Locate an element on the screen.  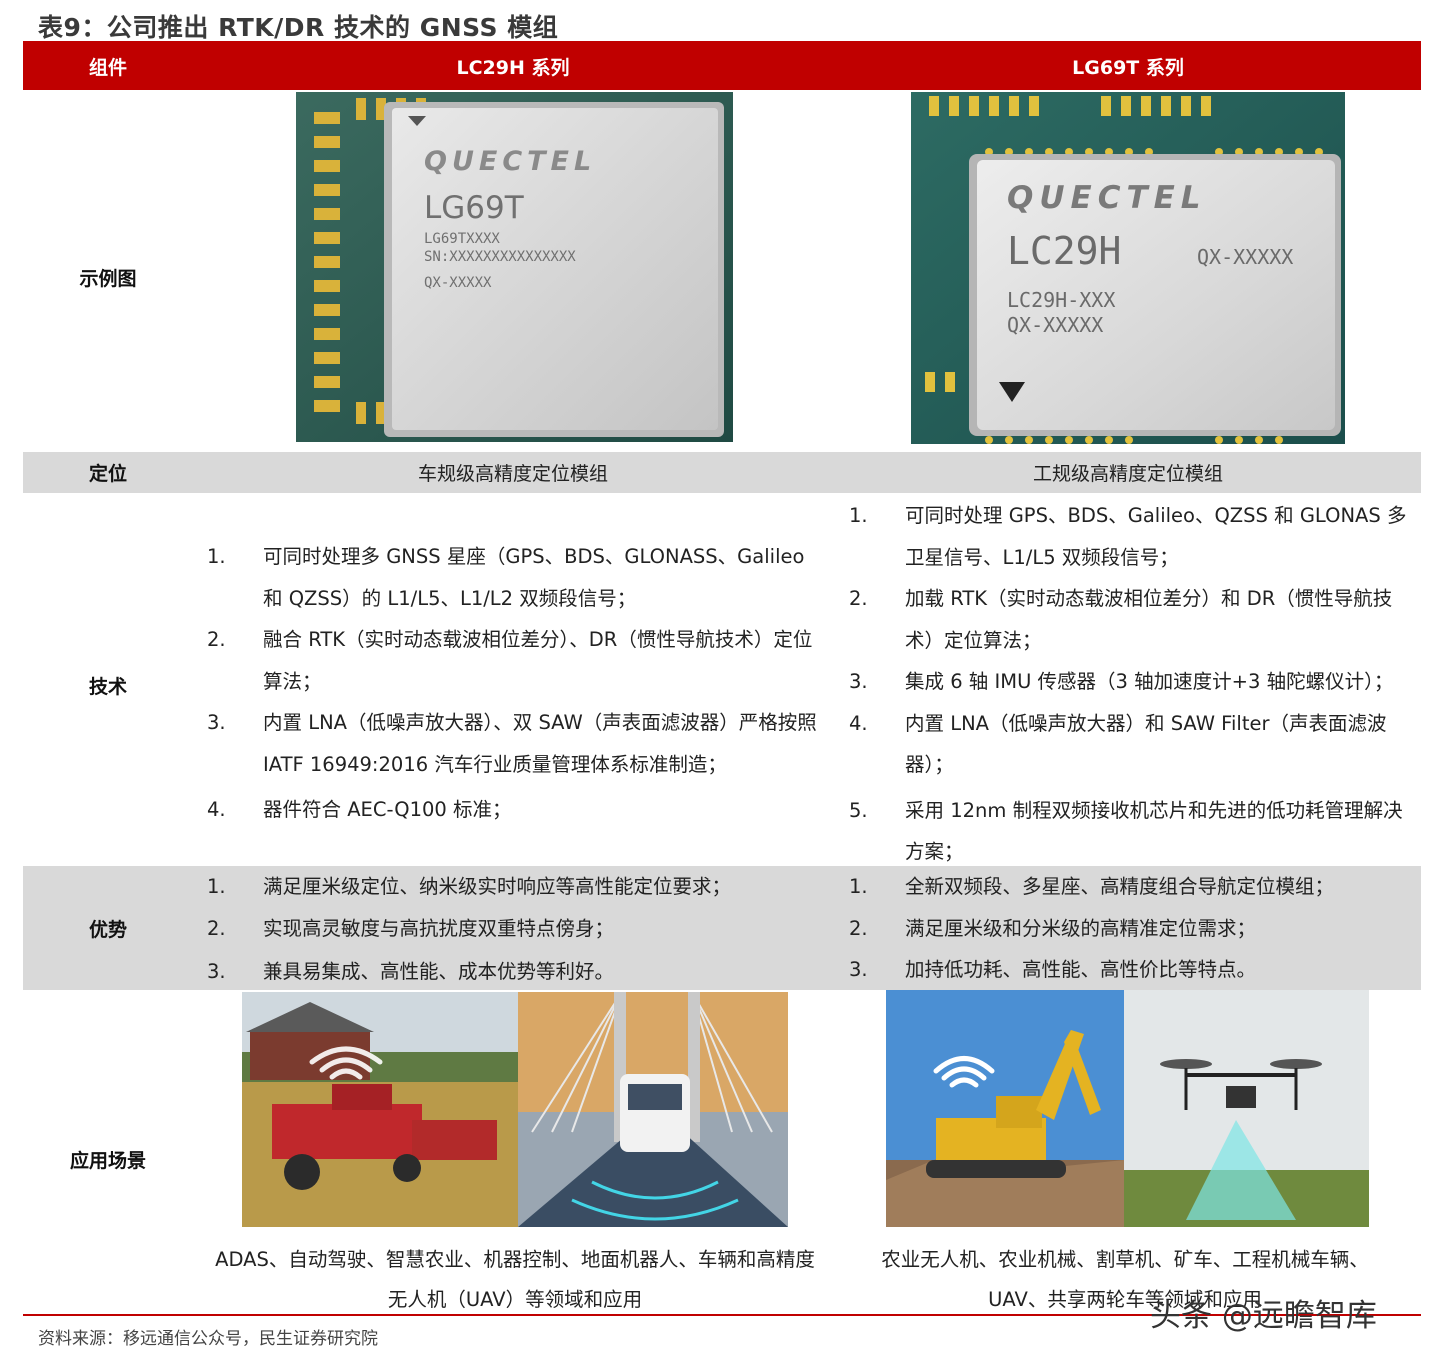
header-component: 组件 is located at coordinates (107, 68).